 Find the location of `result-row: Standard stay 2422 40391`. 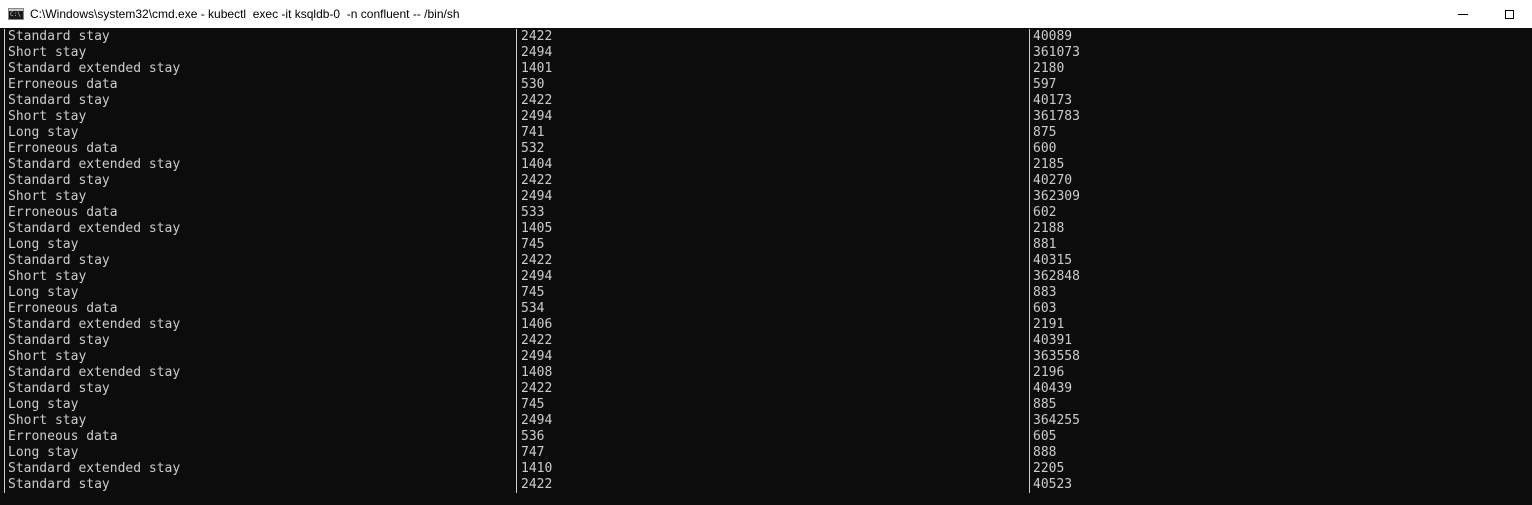

result-row: Standard stay 2422 40391 is located at coordinates (766, 341).